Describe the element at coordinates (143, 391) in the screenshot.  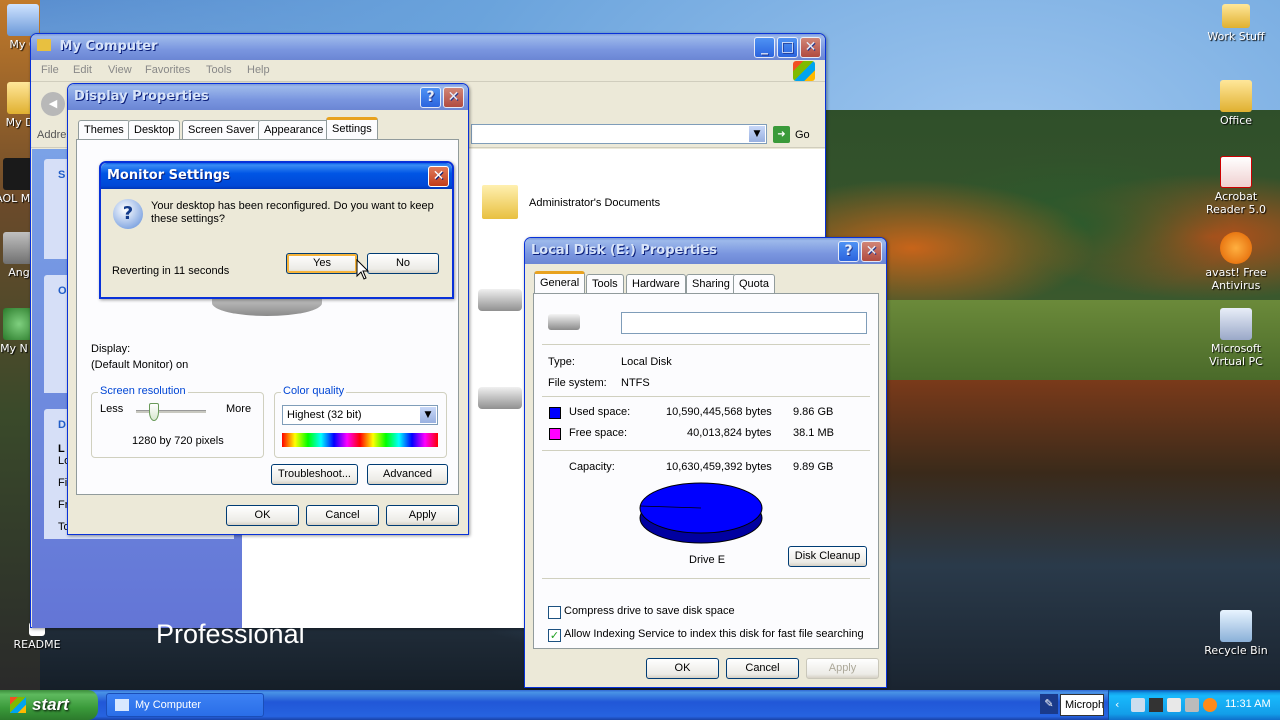
I see `screen-resolution-title: Screen resolution` at that location.